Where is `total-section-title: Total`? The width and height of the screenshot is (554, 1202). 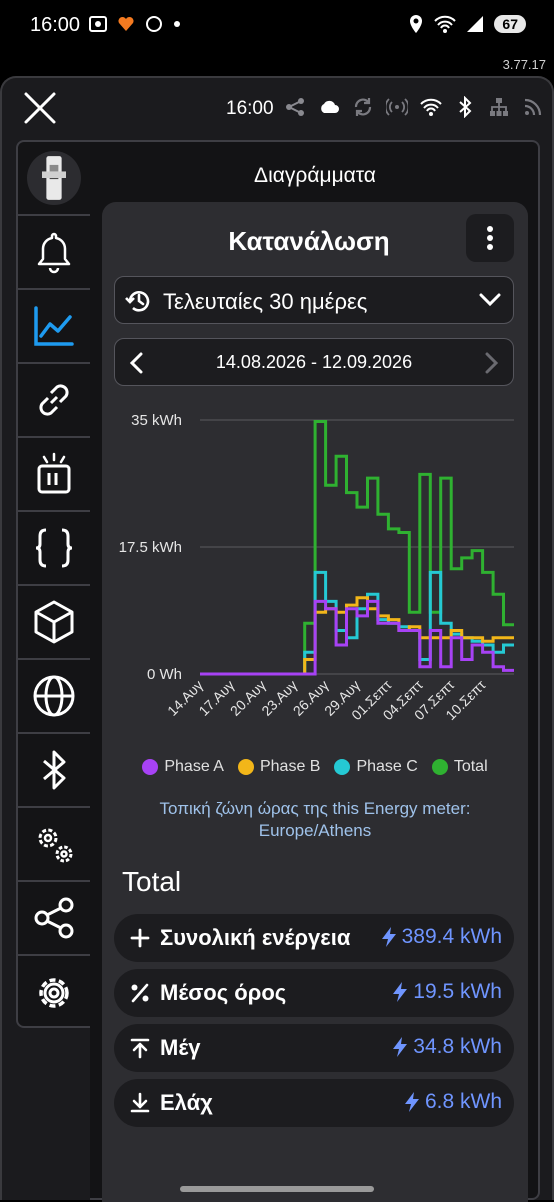 total-section-title: Total is located at coordinates (152, 881).